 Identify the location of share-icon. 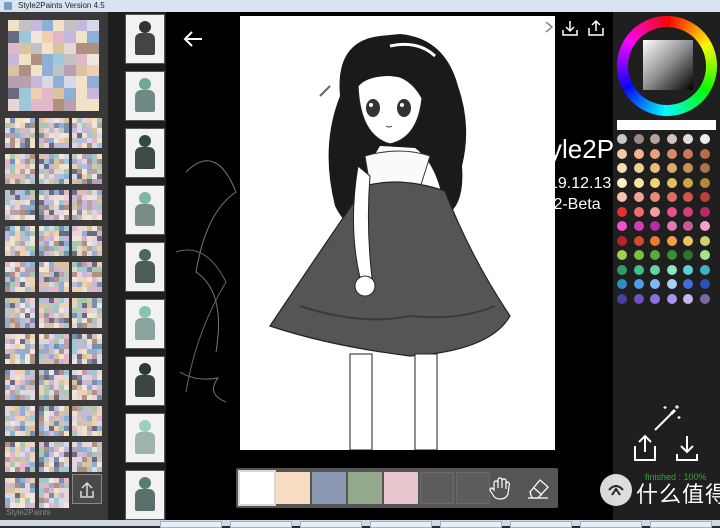
(596, 28).